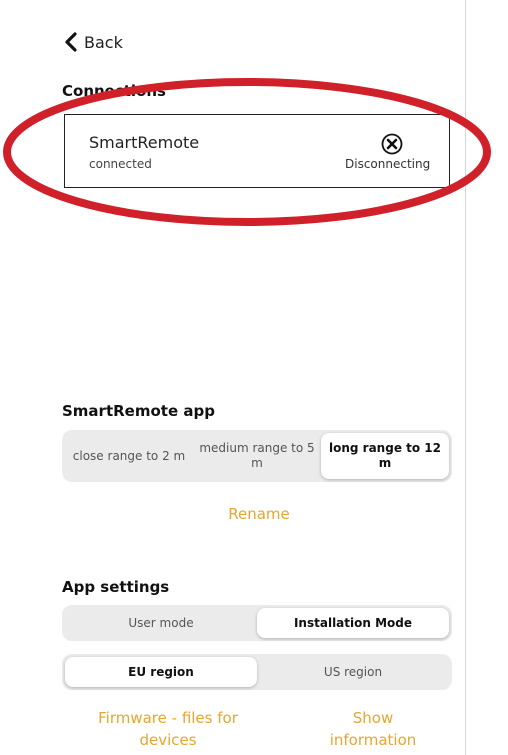 The height and width of the screenshot is (755, 508). Describe the element at coordinates (103, 42) in the screenshot. I see `back-label: Back` at that location.